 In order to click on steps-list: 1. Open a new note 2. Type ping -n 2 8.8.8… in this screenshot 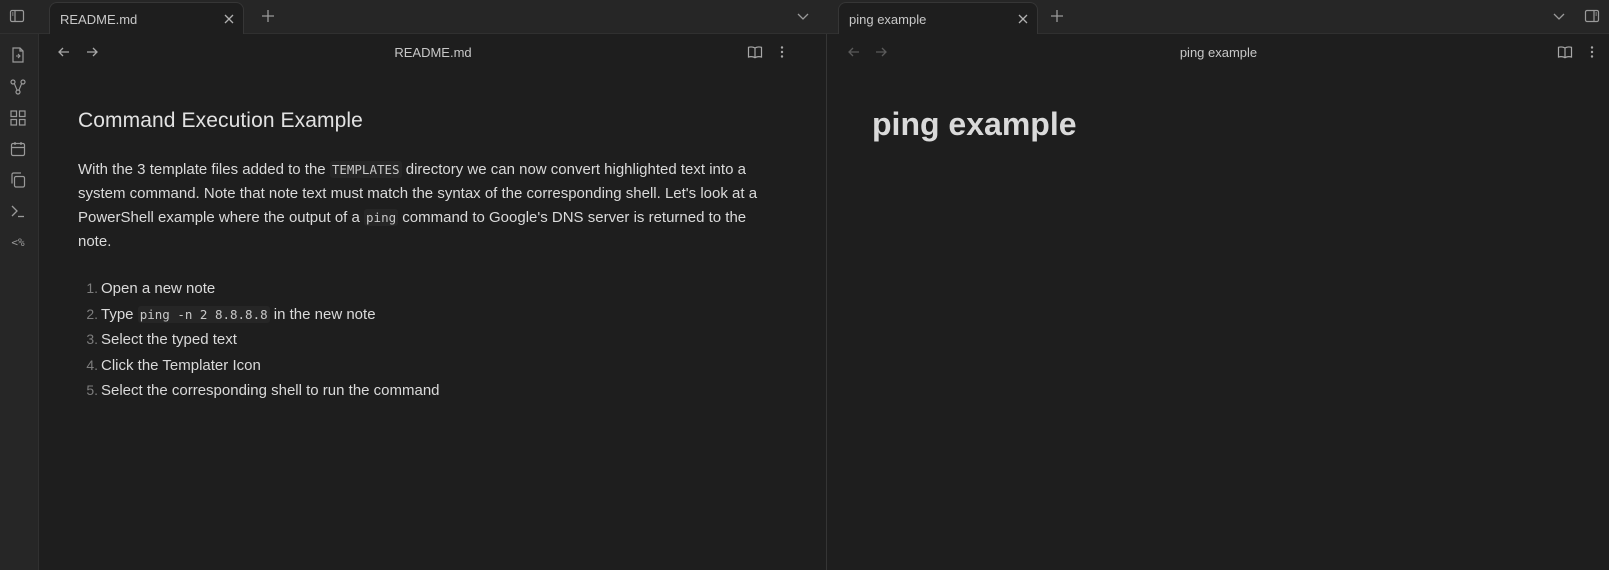, I will do `click(259, 340)`.